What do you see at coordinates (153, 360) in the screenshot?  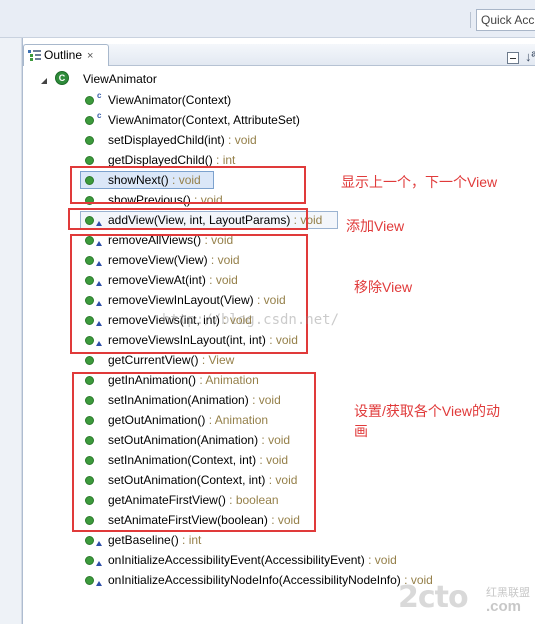 I see `method-name: getCurrentView()` at bounding box center [153, 360].